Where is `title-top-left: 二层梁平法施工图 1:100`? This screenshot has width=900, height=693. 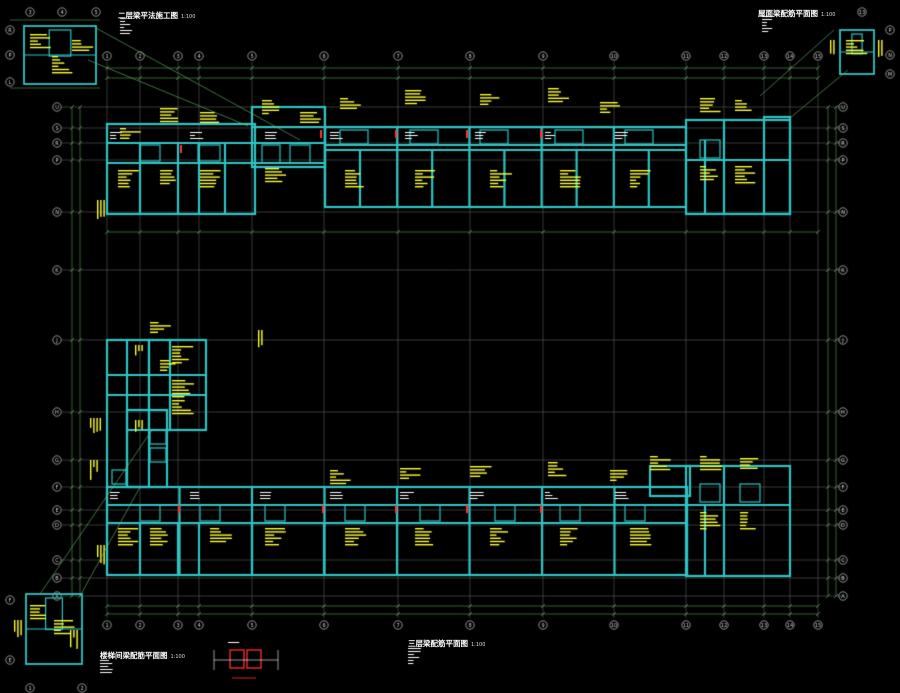 title-top-left: 二层梁平法施工图 1:100 is located at coordinates (156, 15).